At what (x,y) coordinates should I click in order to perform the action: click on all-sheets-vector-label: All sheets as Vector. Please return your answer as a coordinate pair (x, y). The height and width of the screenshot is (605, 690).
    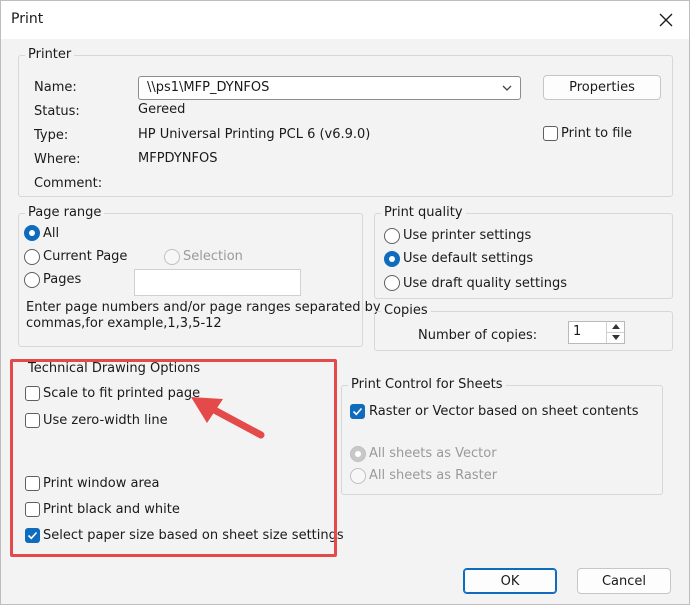
    Looking at the image, I should click on (433, 453).